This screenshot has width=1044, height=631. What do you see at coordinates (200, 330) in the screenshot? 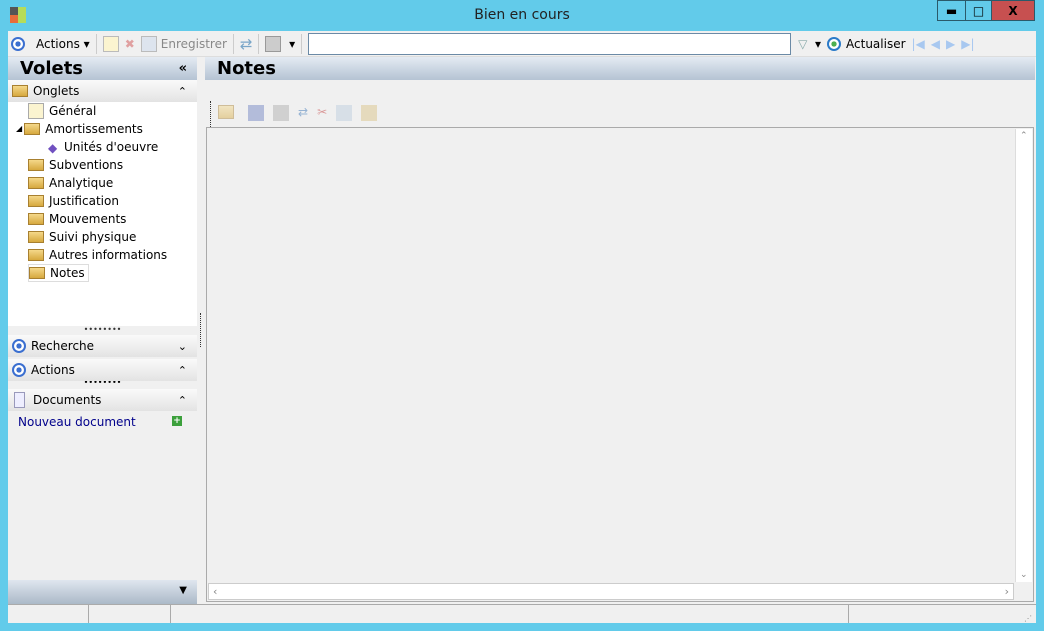
I see `vertical-splitter` at bounding box center [200, 330].